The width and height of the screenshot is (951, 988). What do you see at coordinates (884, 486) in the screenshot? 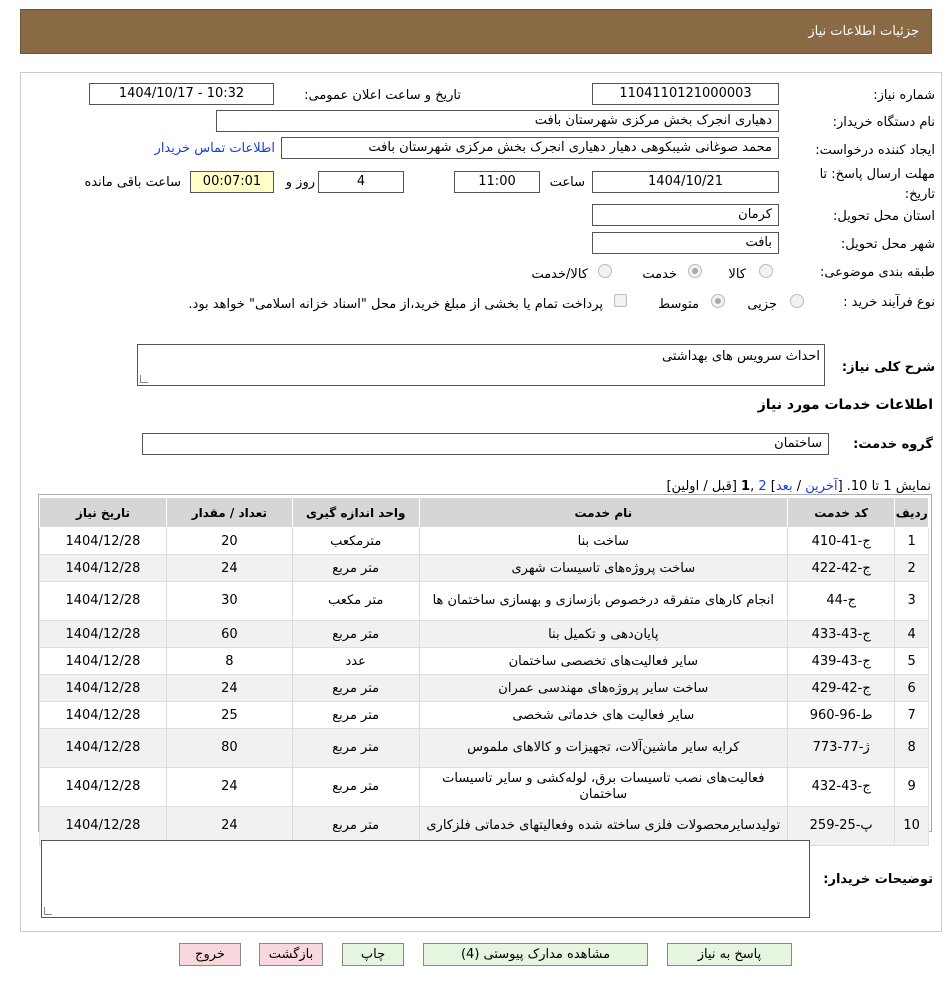
I see `pagination-text: نمایش 1 تا 10. [` at bounding box center [884, 486].